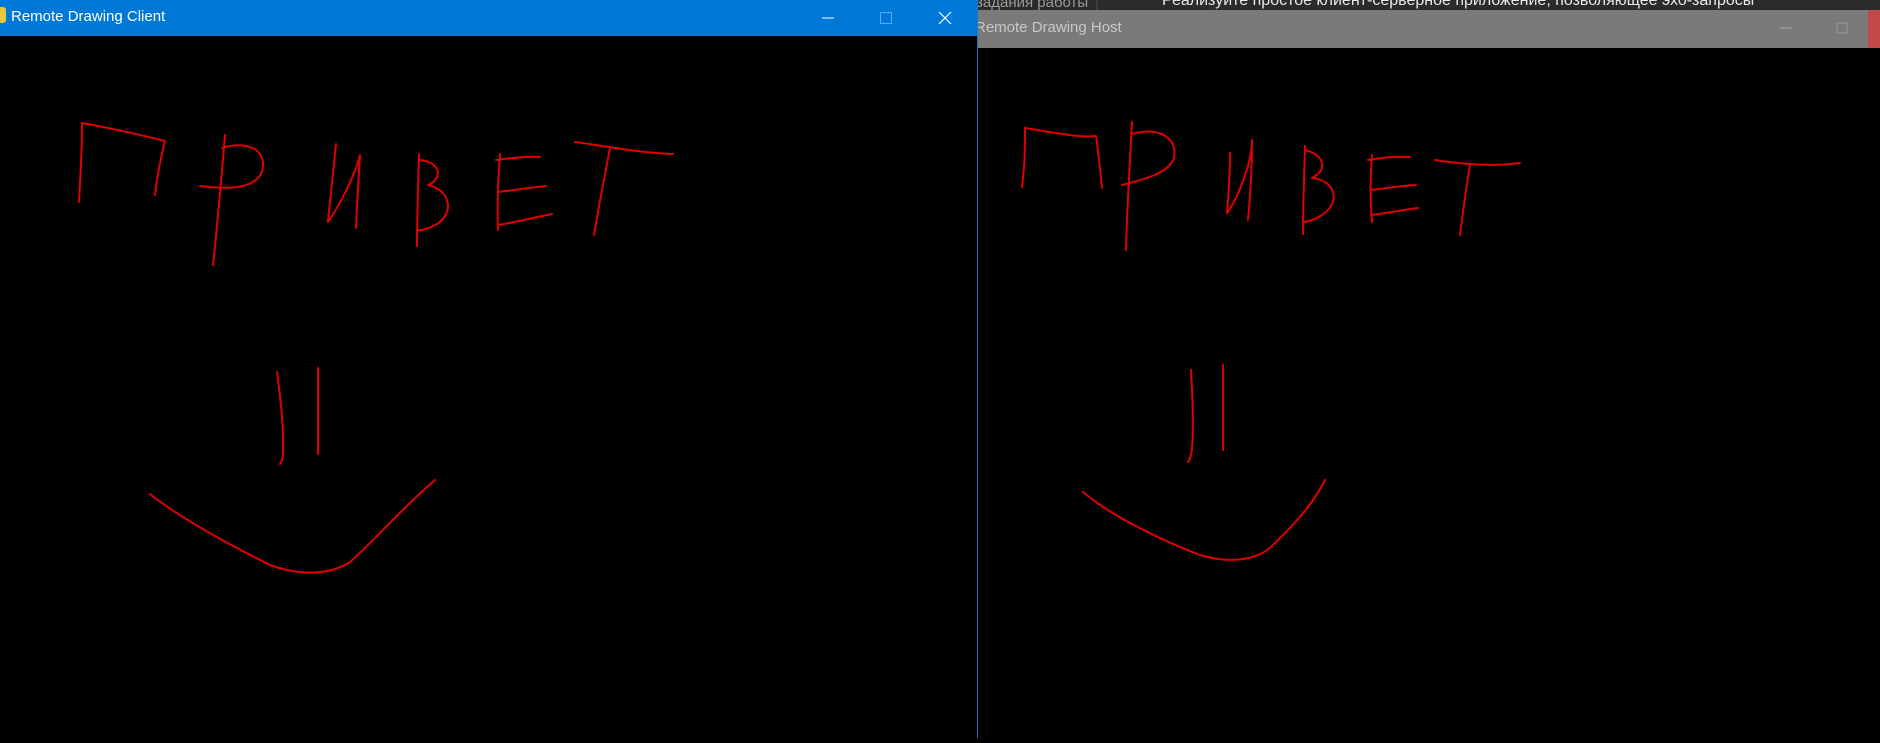  Describe the element at coordinates (524, 192) in the screenshot. I see `client-stroke-letter-e` at that location.